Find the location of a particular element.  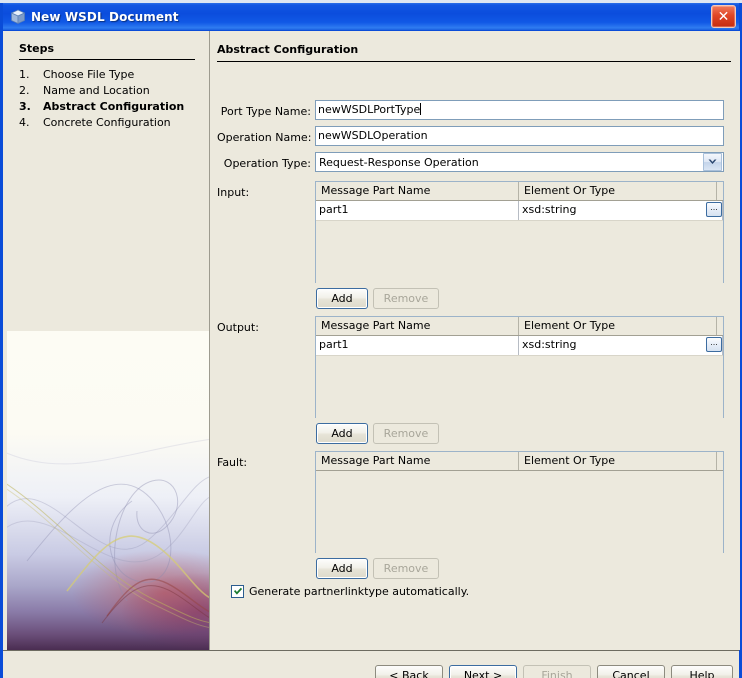

step-label: Choose File Type is located at coordinates (89, 74).